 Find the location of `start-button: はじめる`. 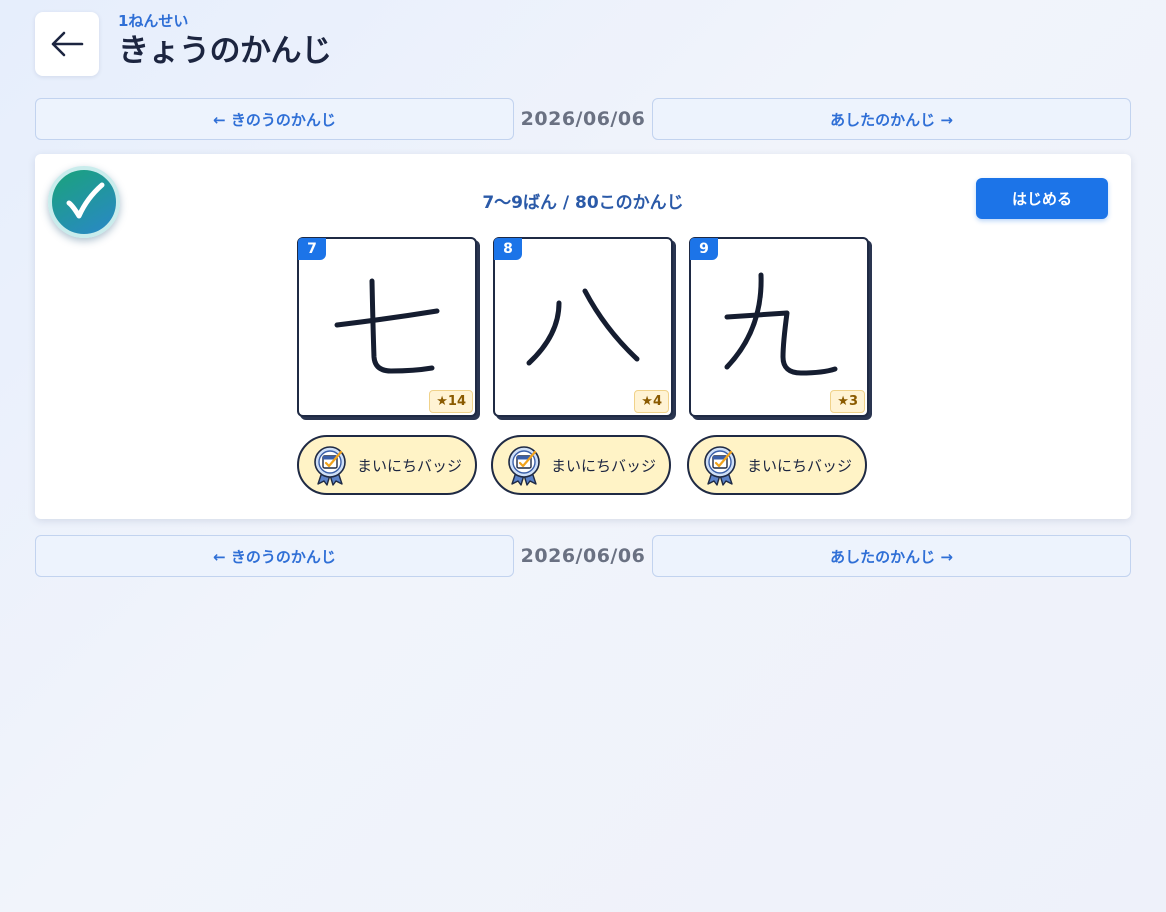

start-button: はじめる is located at coordinates (1042, 198).